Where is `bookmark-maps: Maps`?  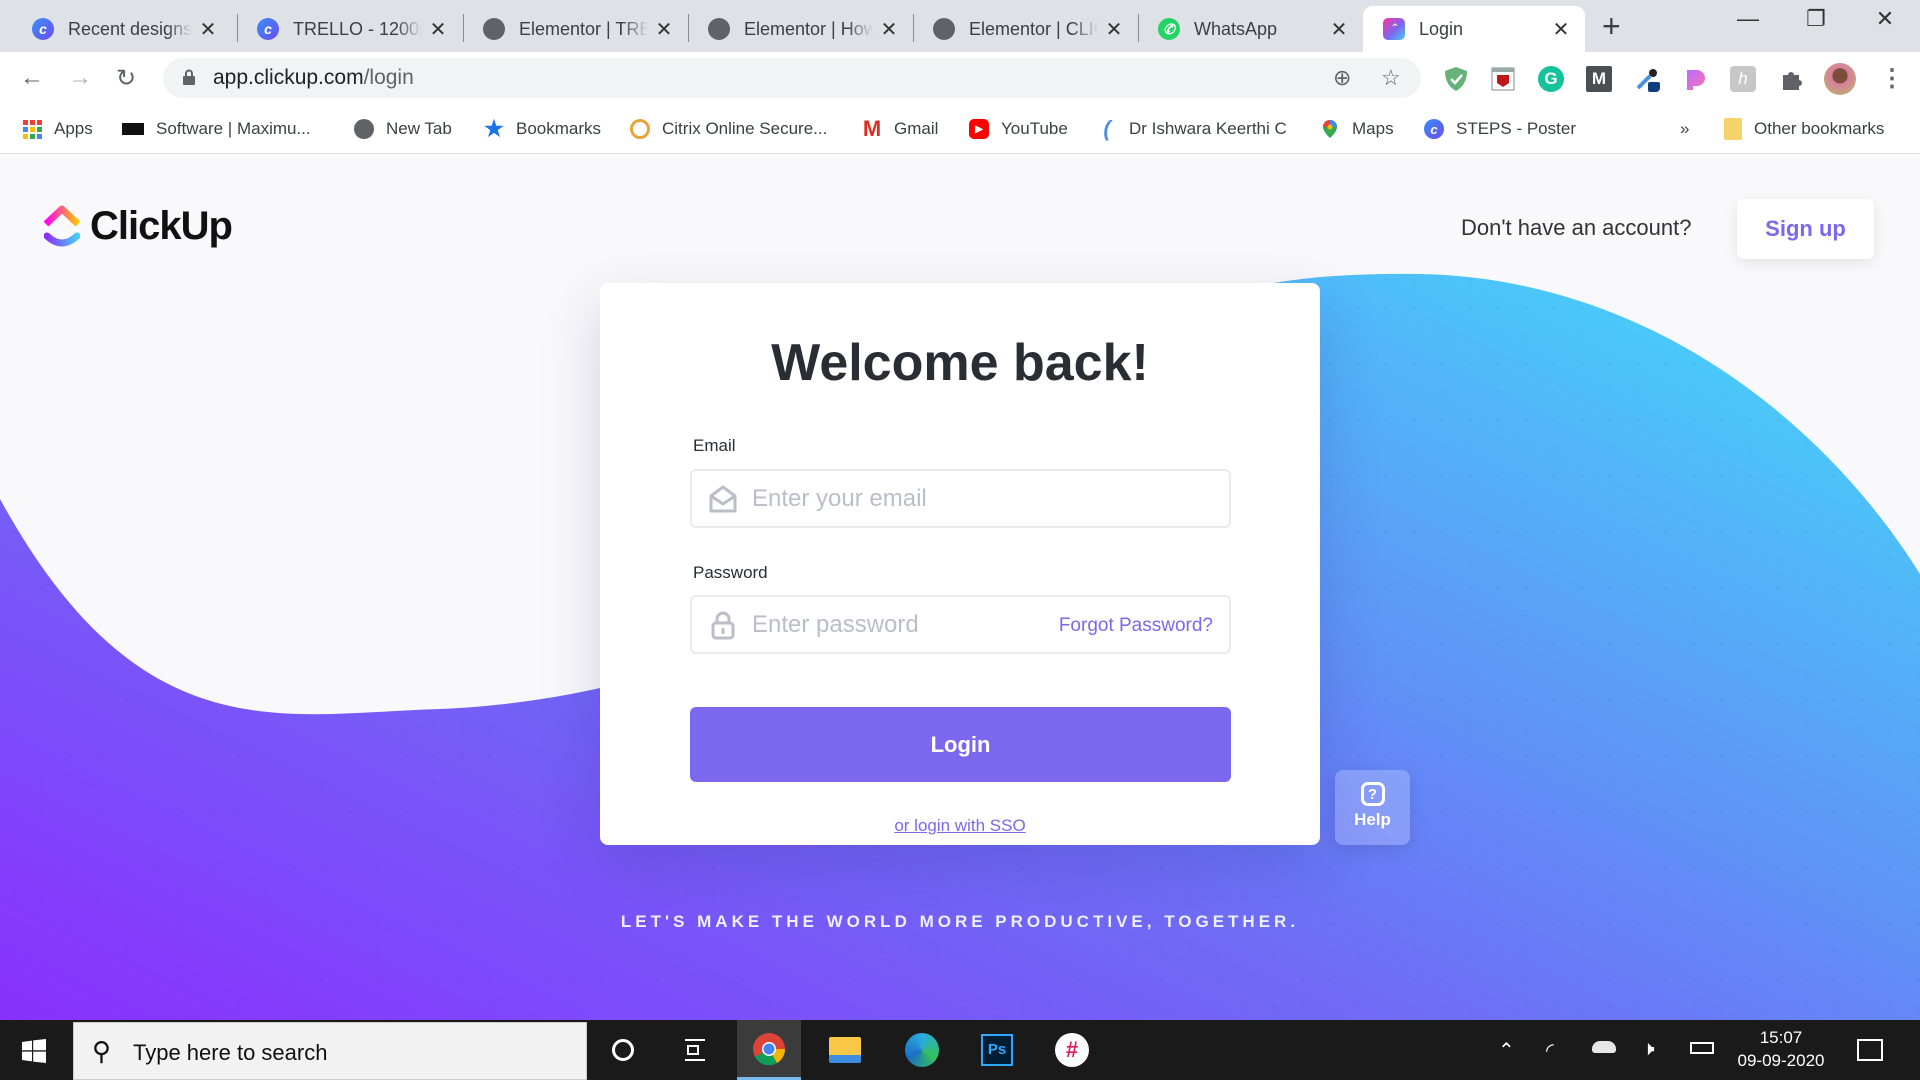
bookmark-maps: Maps is located at coordinates (1357, 129).